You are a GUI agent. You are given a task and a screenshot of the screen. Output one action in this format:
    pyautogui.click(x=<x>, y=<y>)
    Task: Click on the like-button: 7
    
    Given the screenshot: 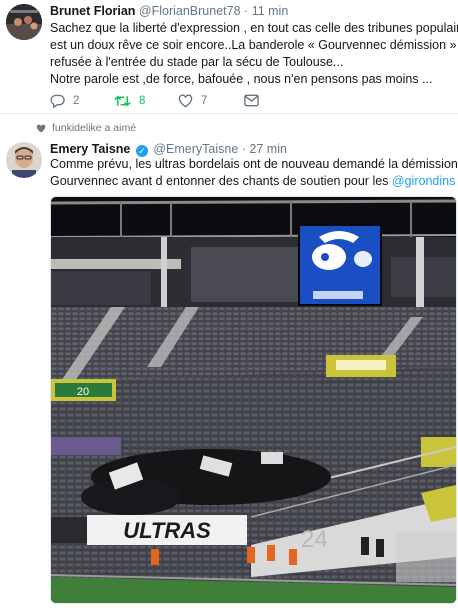 What is the action you would take?
    pyautogui.click(x=192, y=101)
    